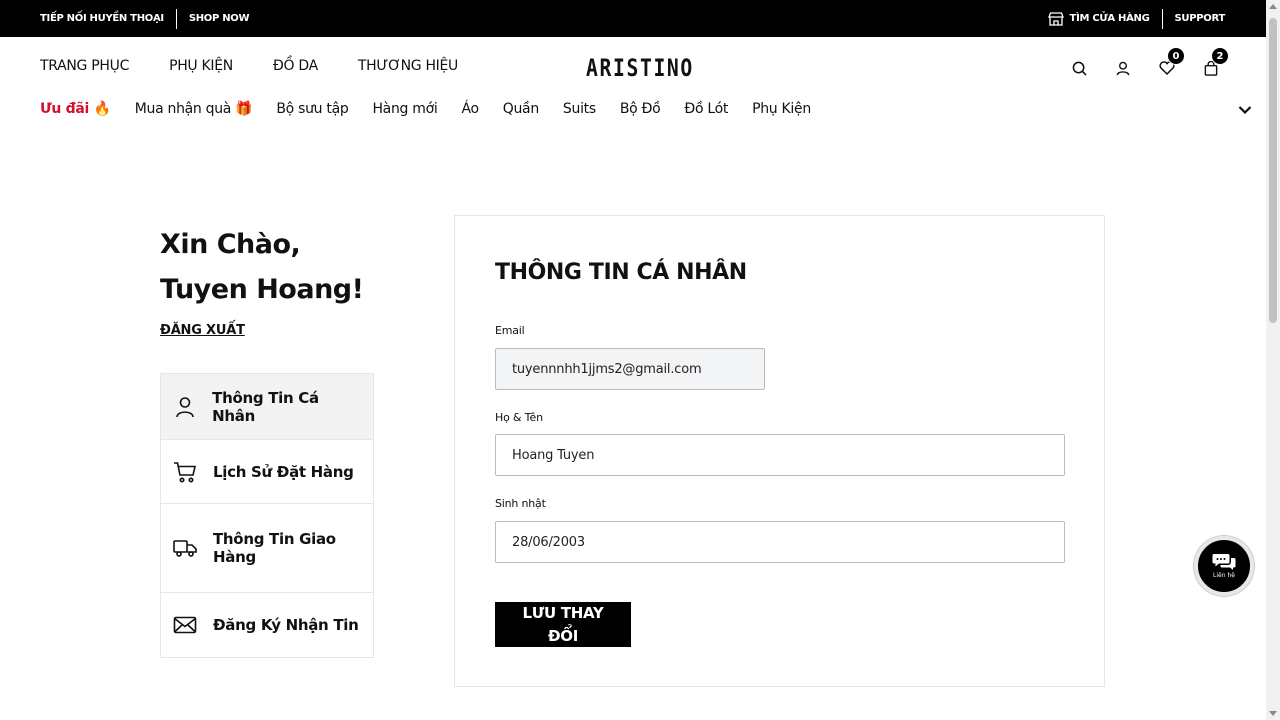 The height and width of the screenshot is (720, 1280). I want to click on cart-button: 2, so click(1215, 63).